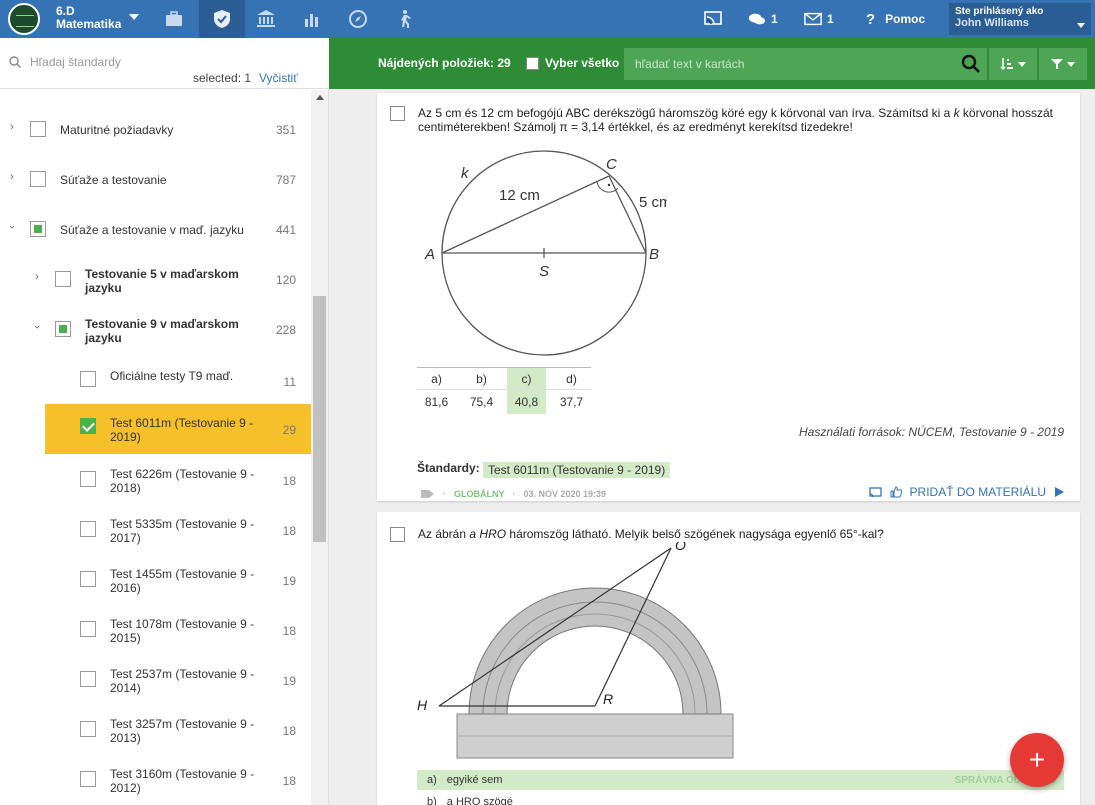  Describe the element at coordinates (266, 19) in the screenshot. I see `bank-icon` at that location.